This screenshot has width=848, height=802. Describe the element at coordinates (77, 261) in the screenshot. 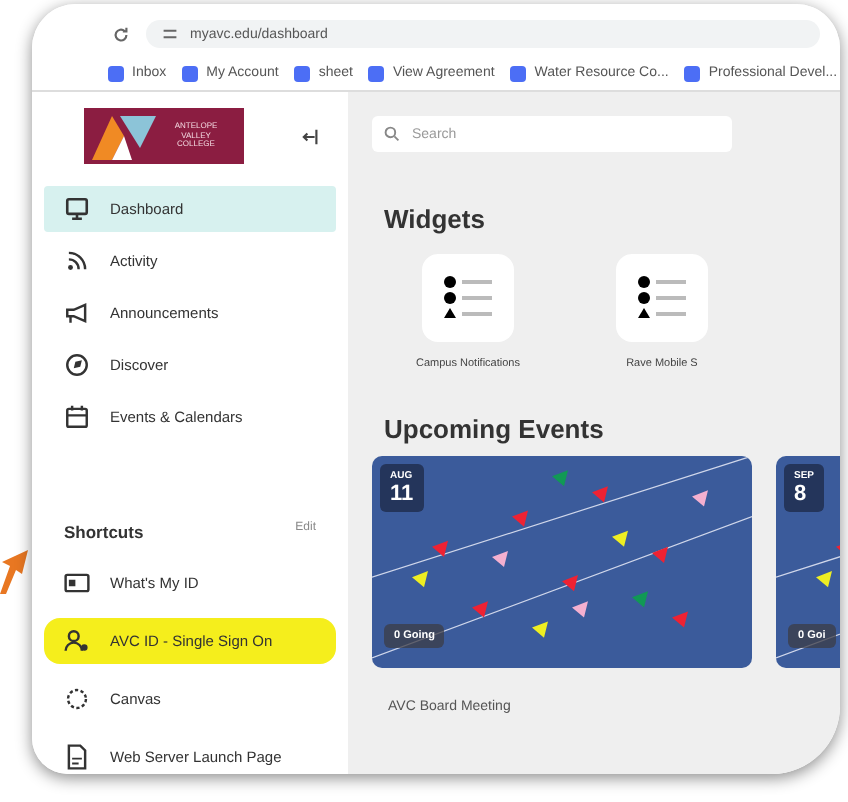

I see `rss-icon` at that location.